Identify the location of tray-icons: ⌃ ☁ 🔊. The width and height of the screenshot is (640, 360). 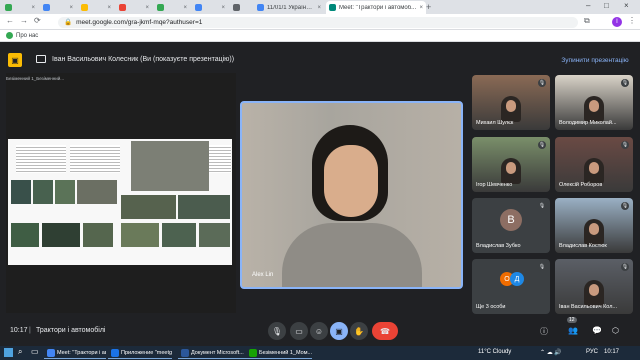
(551, 352).